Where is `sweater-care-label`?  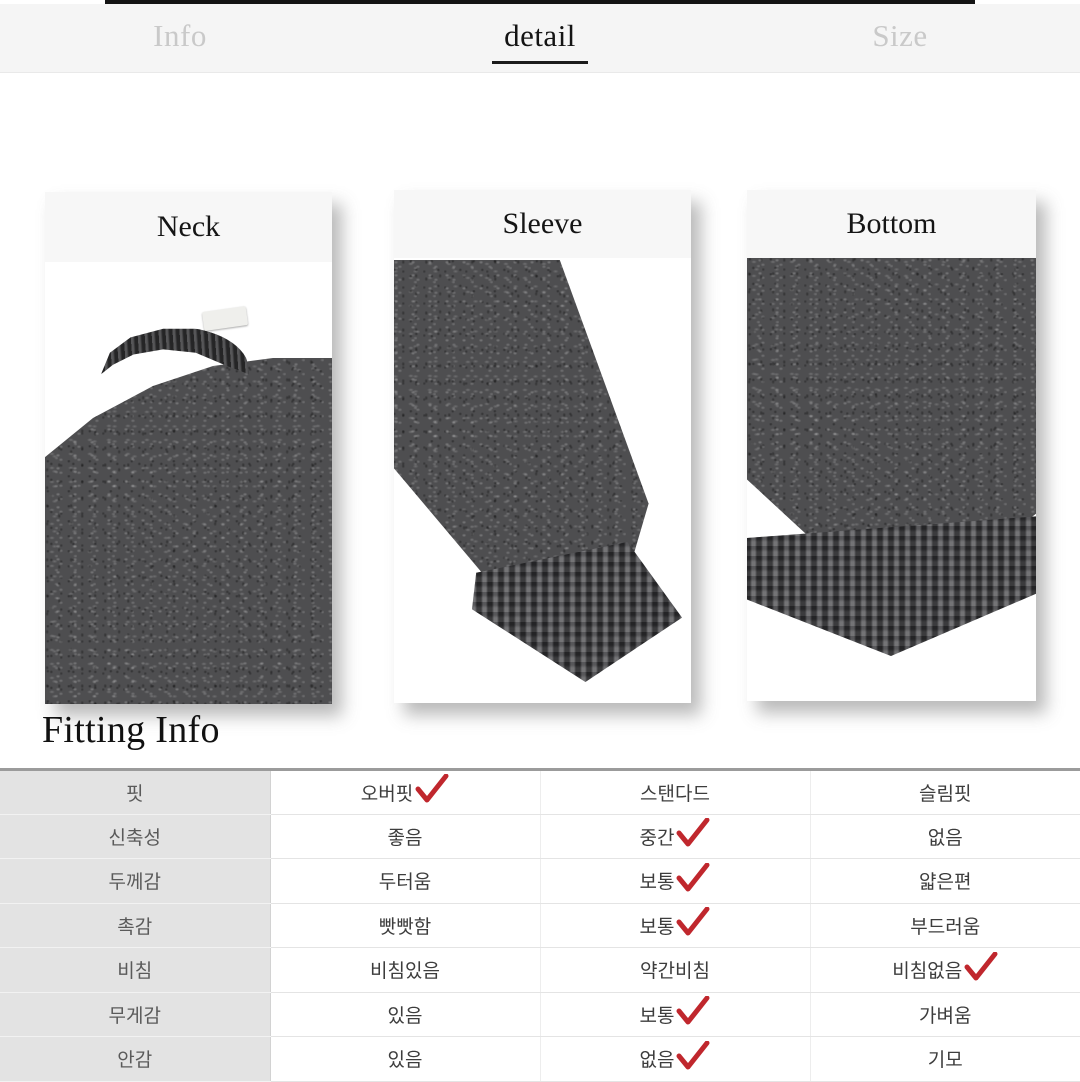 sweater-care-label is located at coordinates (225, 318).